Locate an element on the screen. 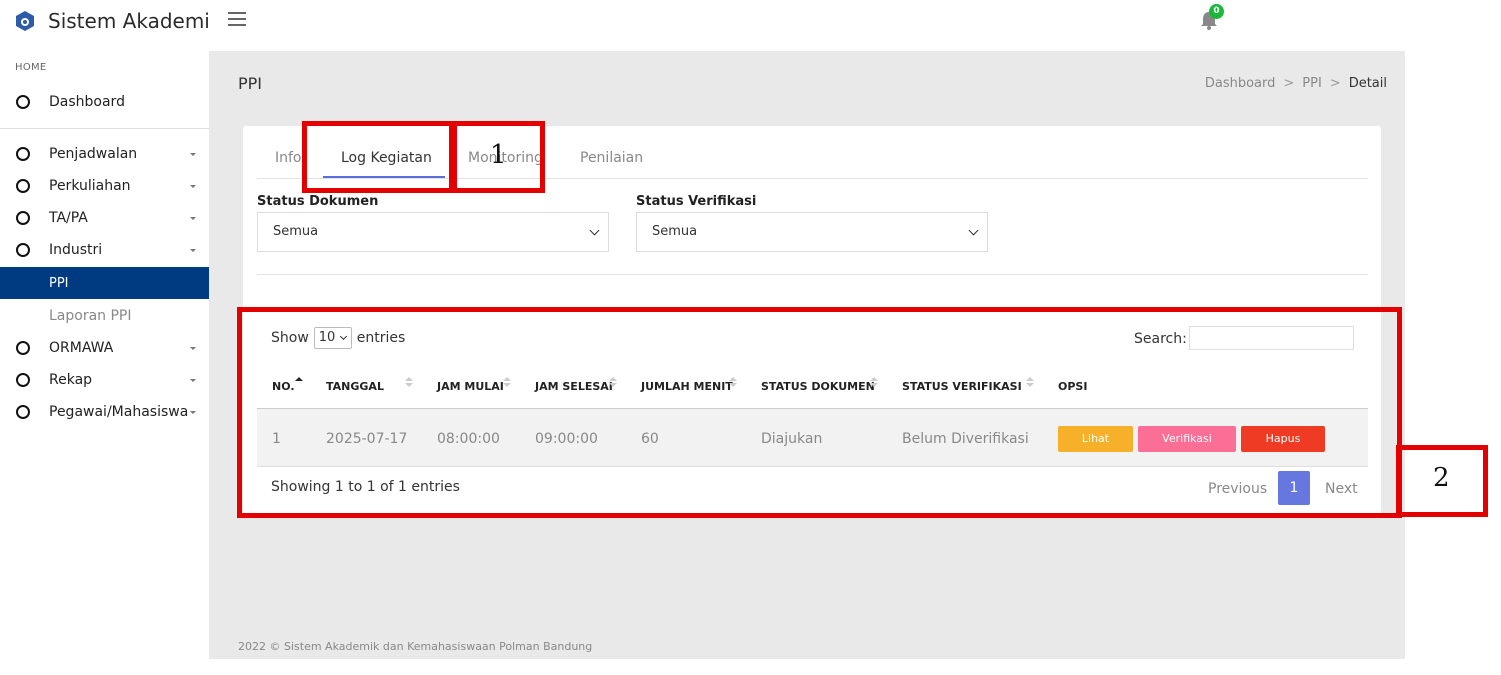 This screenshot has height=675, width=1501. app-title: Sistem Akademik is located at coordinates (129, 21).